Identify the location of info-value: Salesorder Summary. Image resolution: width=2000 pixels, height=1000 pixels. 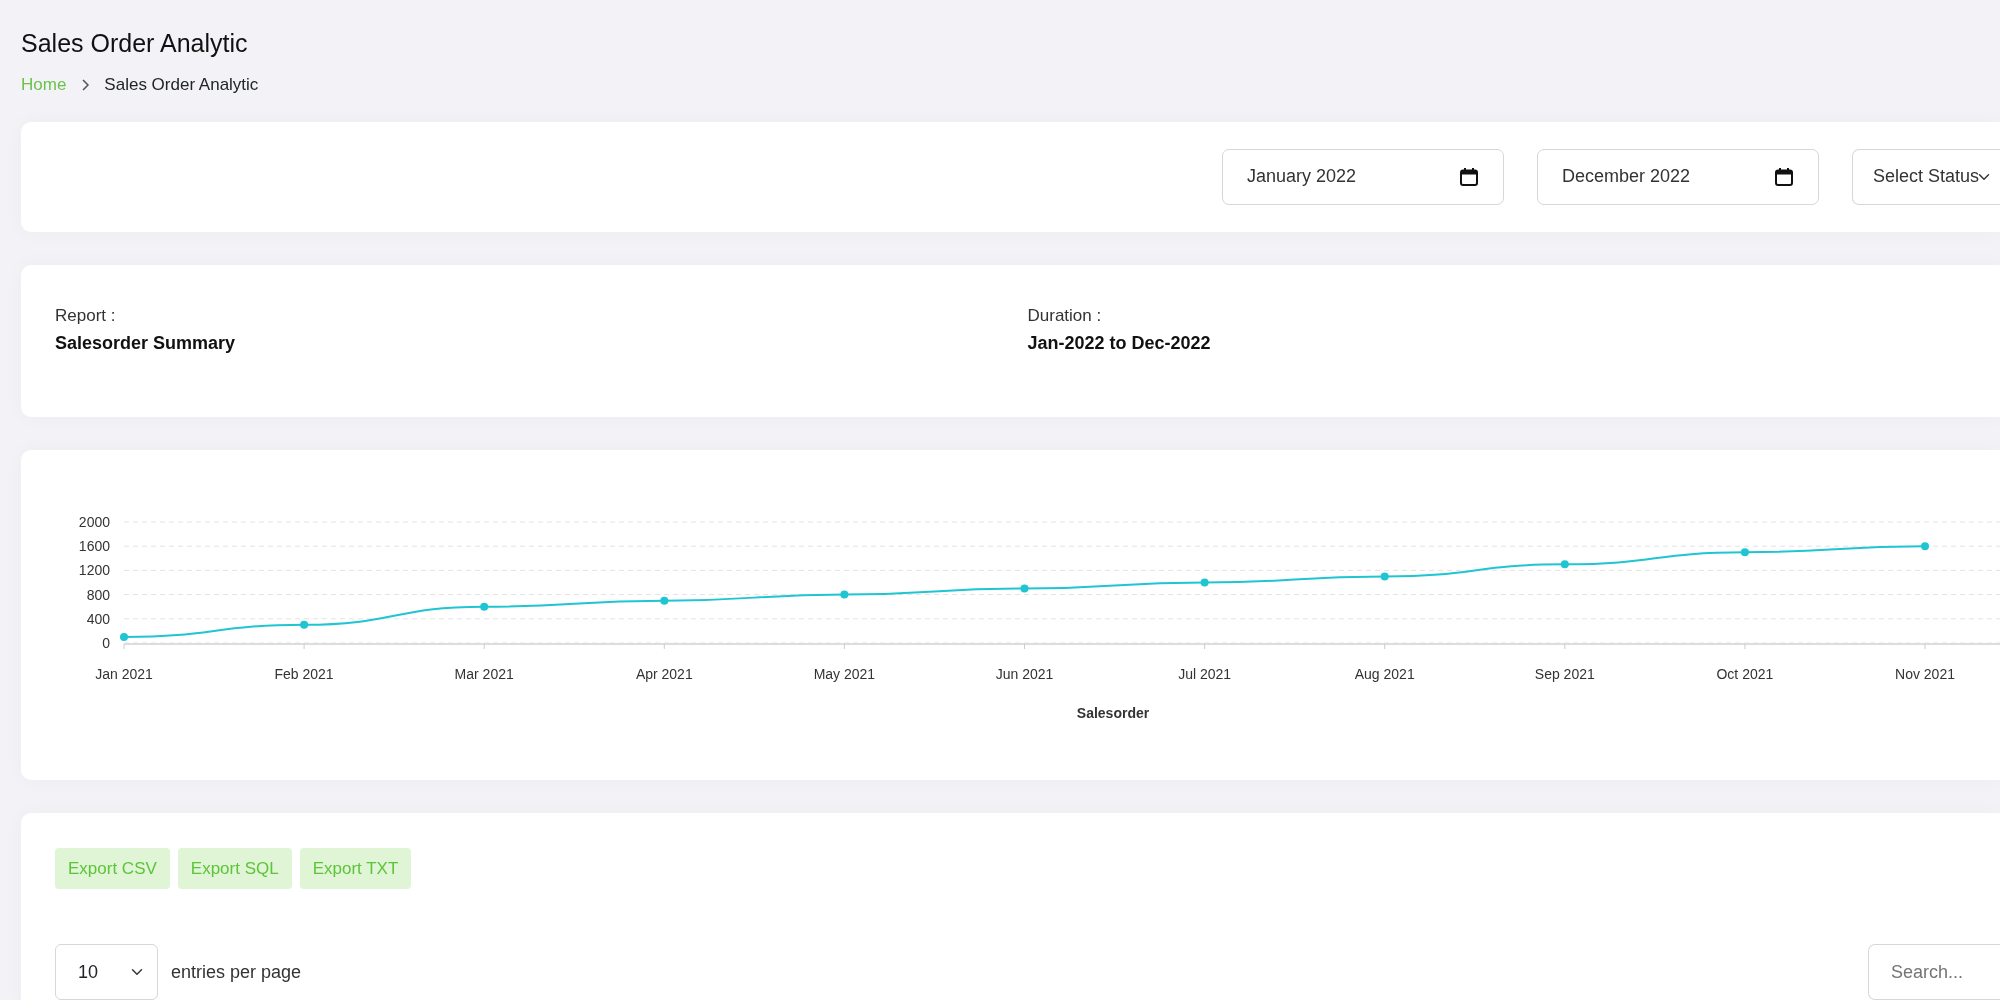
(146, 343).